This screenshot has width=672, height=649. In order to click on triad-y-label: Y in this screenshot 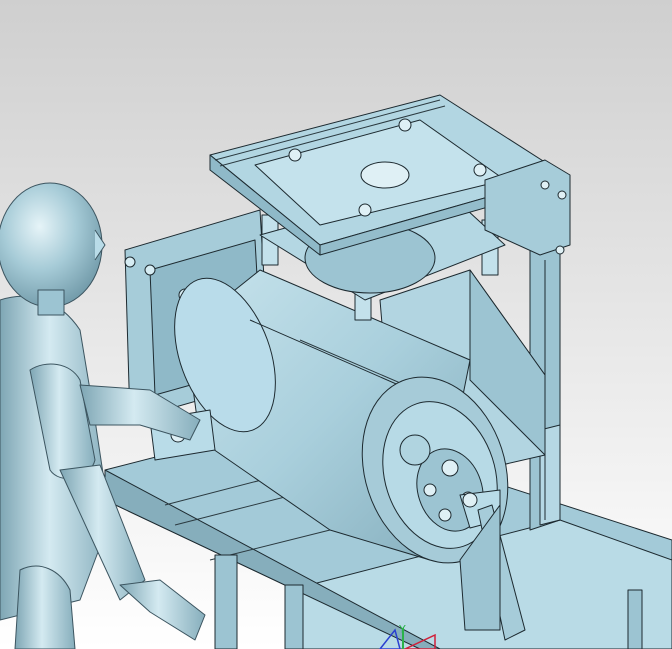, I will do `click(402, 629)`.